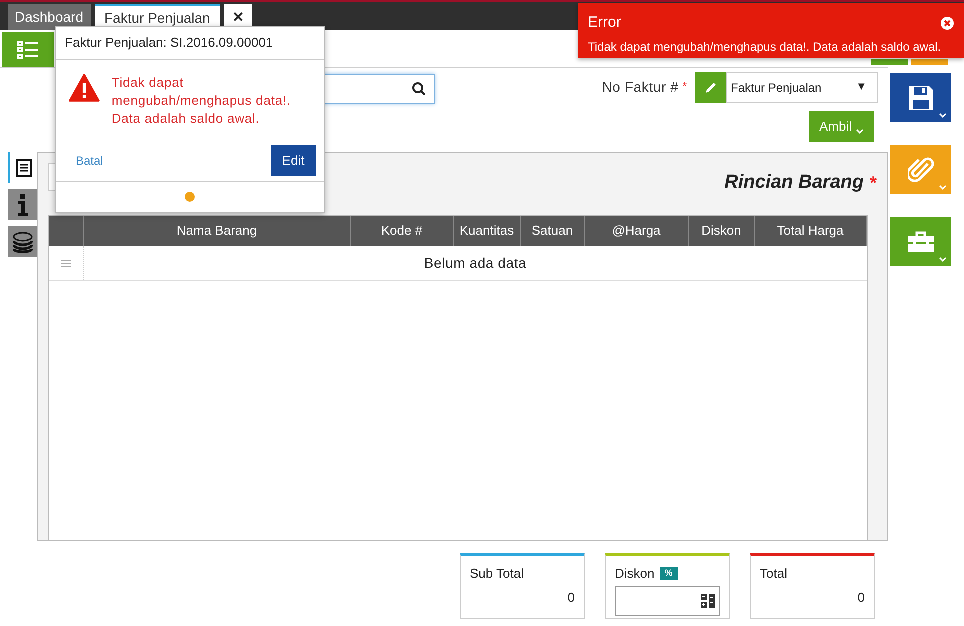 This screenshot has width=964, height=626. I want to click on column-header: Nama Barang, so click(217, 231).